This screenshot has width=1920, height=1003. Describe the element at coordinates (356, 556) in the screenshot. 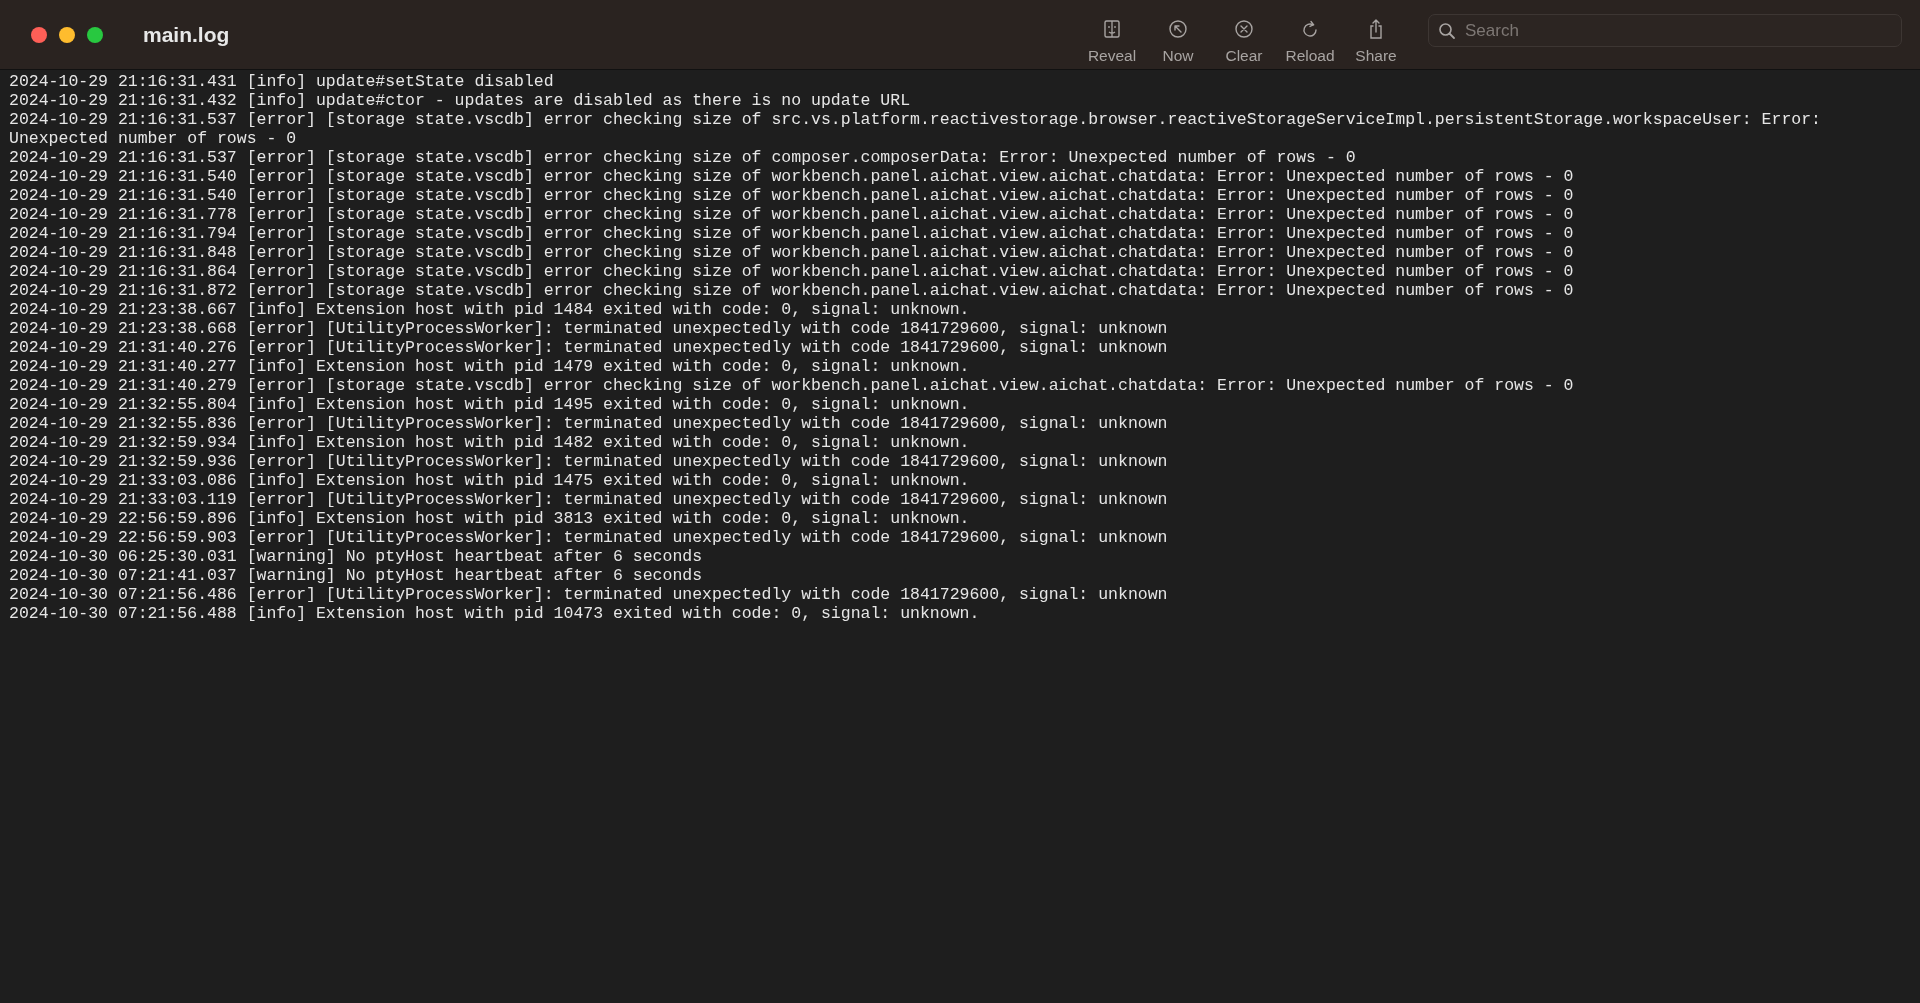

I see `log-line: 2024-10-30 06:25:30.031 [warning] No ptyHost heartbeat after 6 seconds` at that location.